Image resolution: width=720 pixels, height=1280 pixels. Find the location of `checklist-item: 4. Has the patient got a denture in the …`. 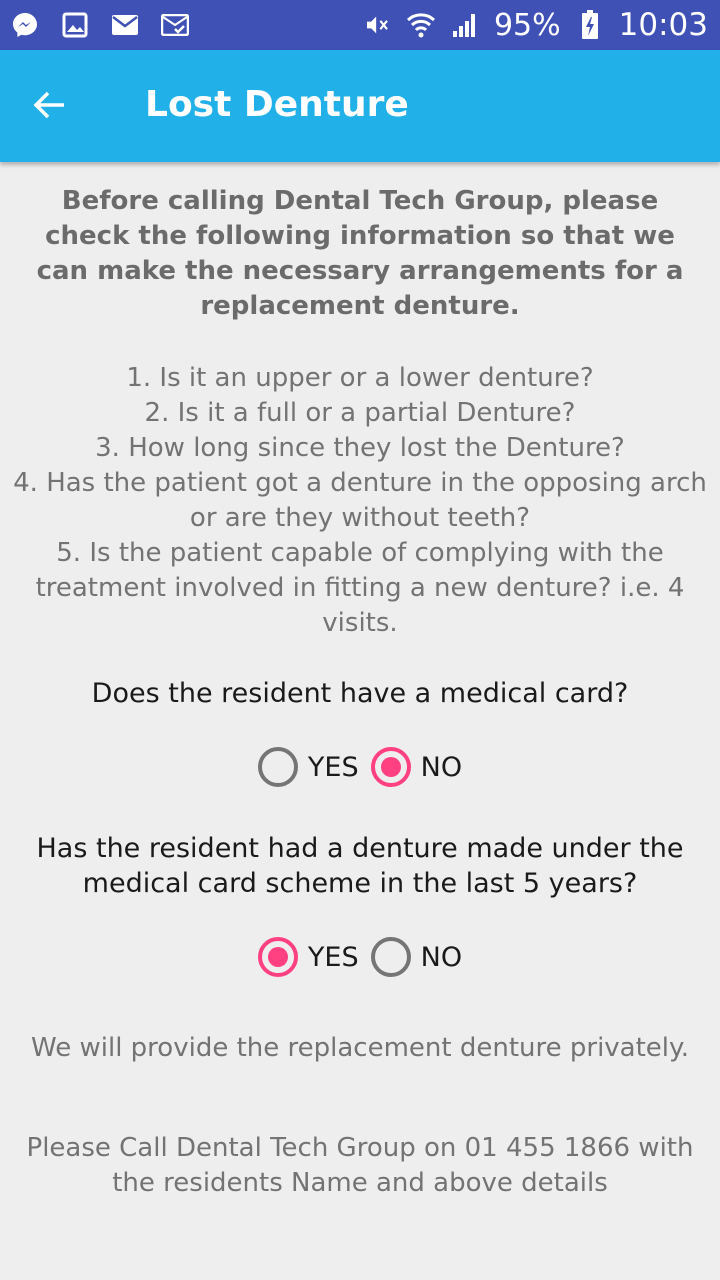

checklist-item: 4. Has the patient got a denture in the … is located at coordinates (360, 500).